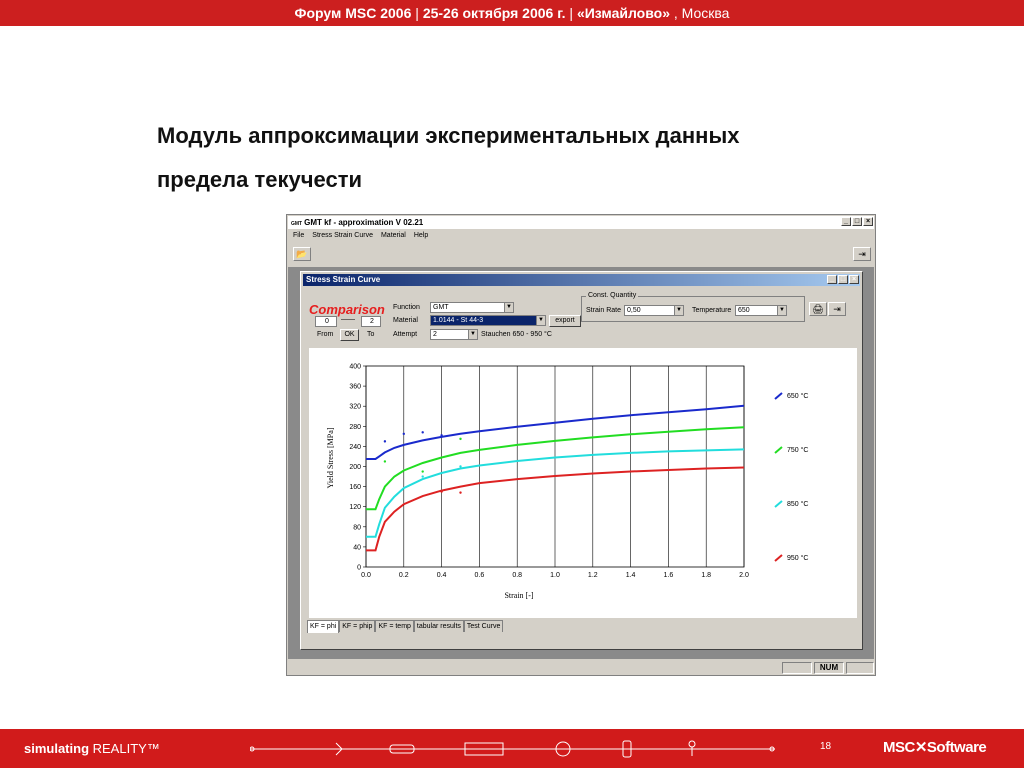 The image size is (1024, 768). What do you see at coordinates (355, 367) in the screenshot?
I see `y-tick-label: 400` at bounding box center [355, 367].